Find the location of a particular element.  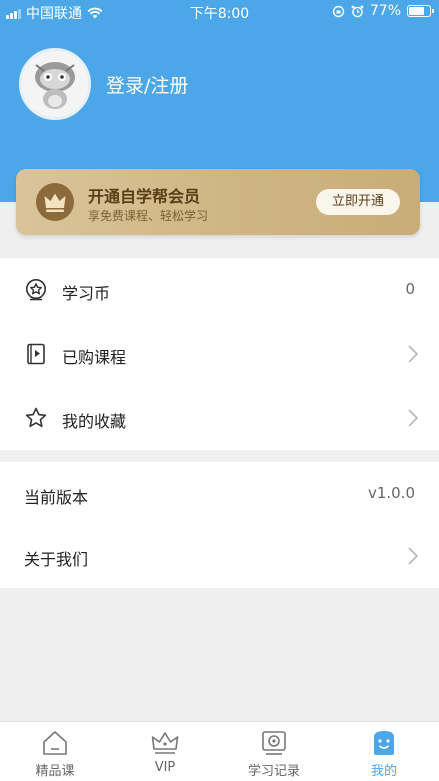

record-icon is located at coordinates (274, 743).